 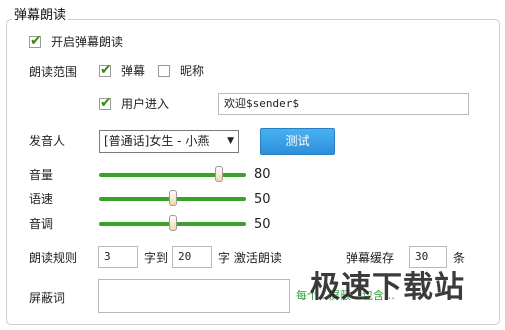 What do you see at coordinates (194, 296) in the screenshot?
I see `blocked-words-input` at bounding box center [194, 296].